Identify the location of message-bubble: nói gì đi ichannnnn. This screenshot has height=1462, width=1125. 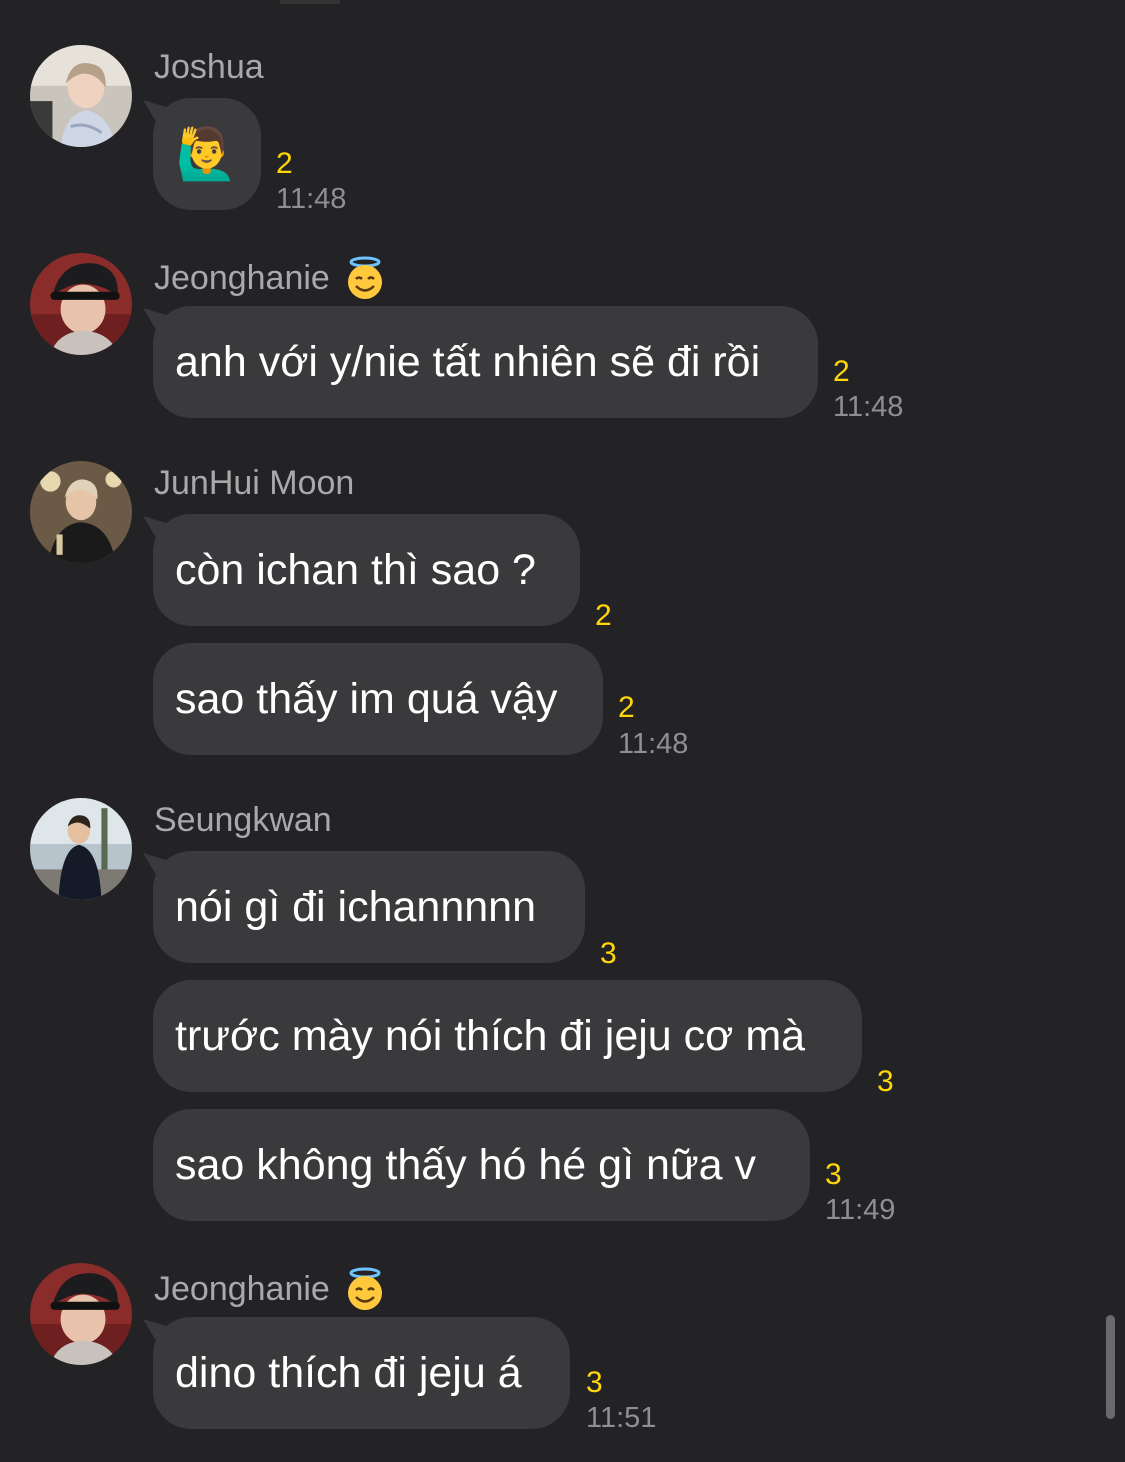
(369, 907).